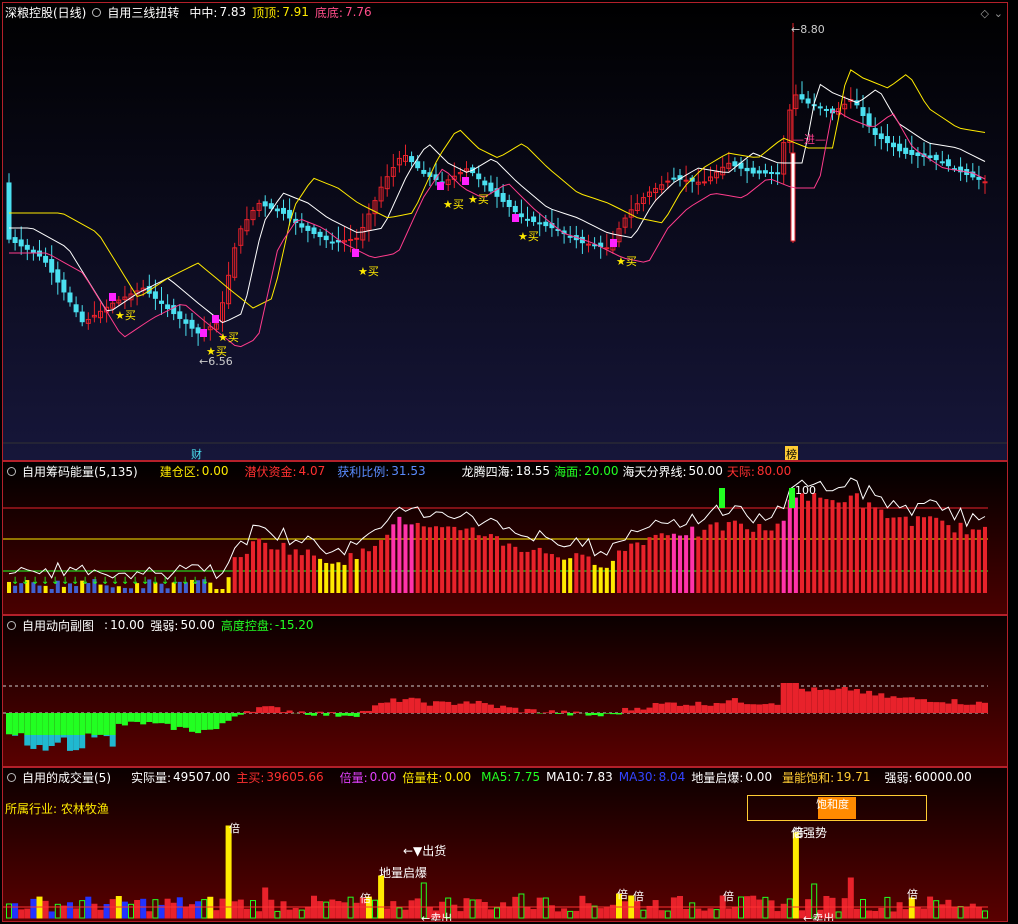 The image size is (1018, 924). What do you see at coordinates (66, 777) in the screenshot?
I see `indicator-name: 自用的成交量(5)` at bounding box center [66, 777].